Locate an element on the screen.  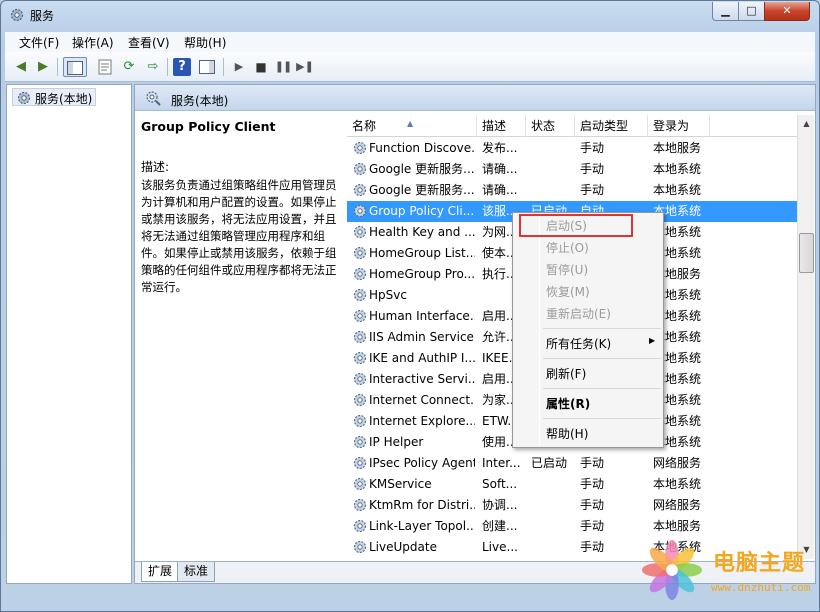
back-arrow-icon: ◀ is located at coordinates (21, 67).